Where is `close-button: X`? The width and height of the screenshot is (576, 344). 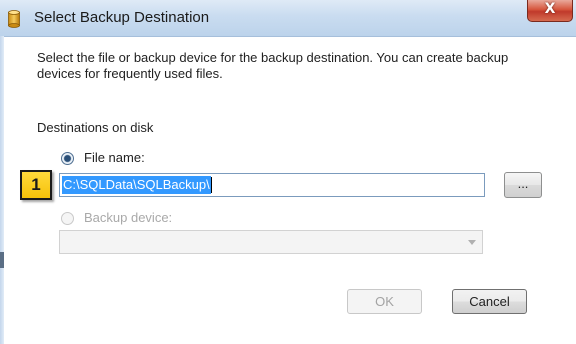 close-button: X is located at coordinates (550, 11).